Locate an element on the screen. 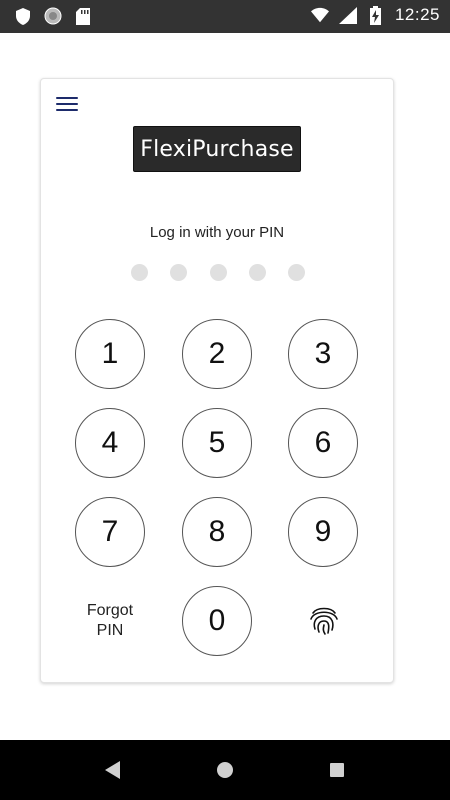  home-icon is located at coordinates (225, 770).